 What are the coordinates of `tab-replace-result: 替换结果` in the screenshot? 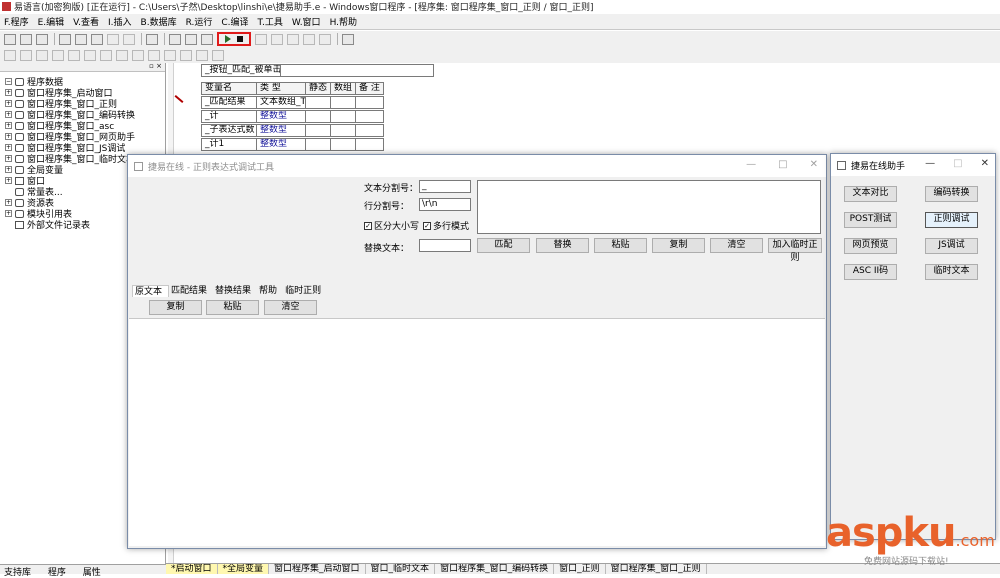 It's located at (235, 291).